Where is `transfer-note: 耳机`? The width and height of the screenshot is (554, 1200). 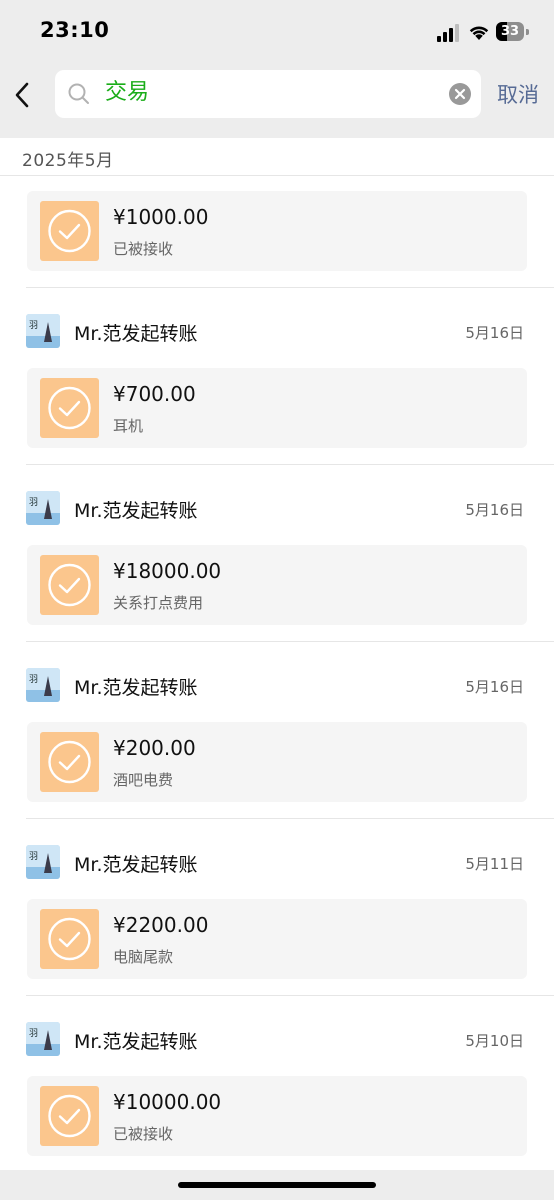
transfer-note: 耳机 is located at coordinates (128, 426).